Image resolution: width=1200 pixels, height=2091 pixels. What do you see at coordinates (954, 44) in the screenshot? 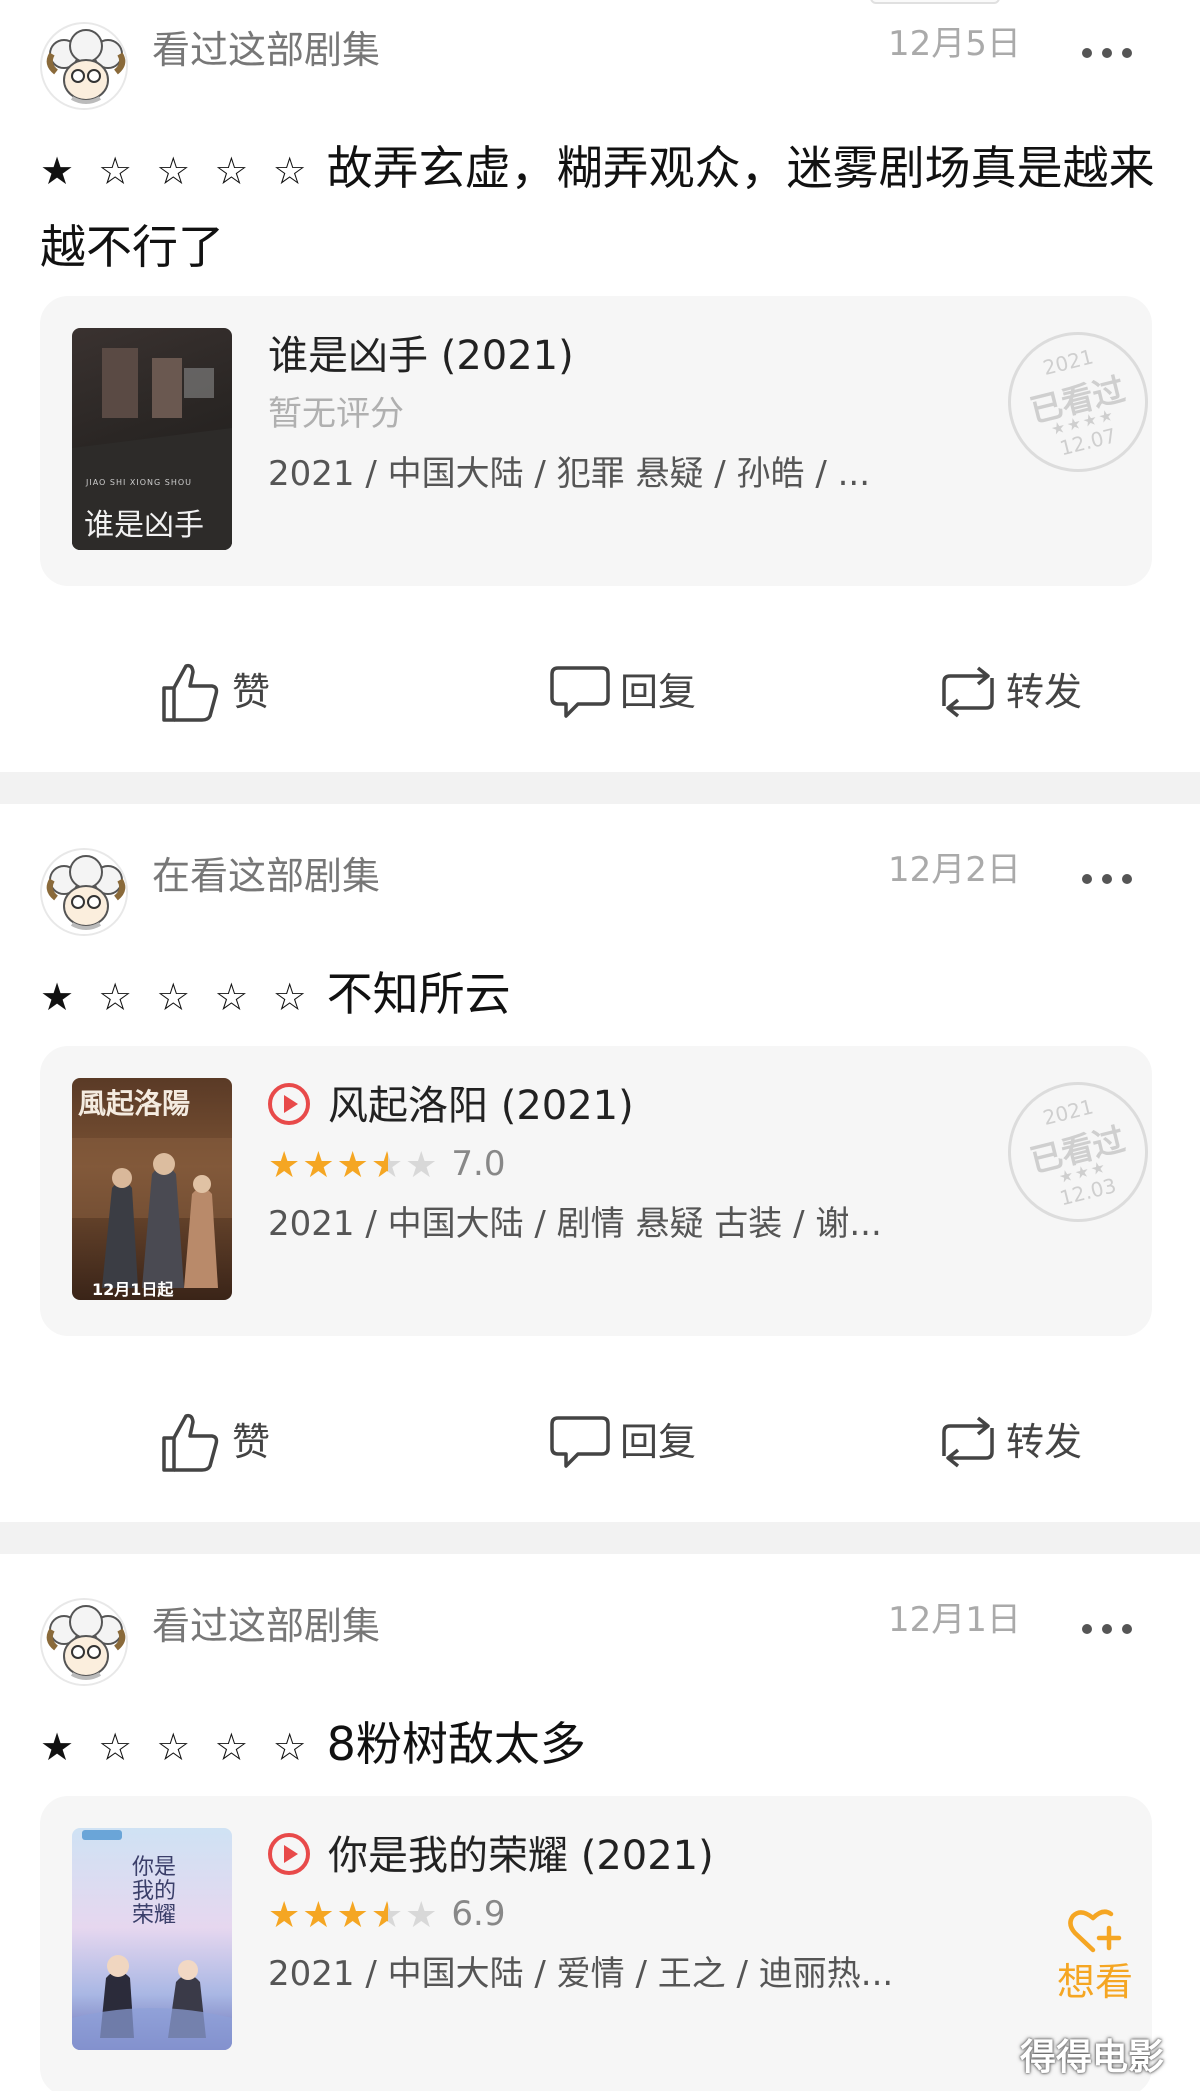
I see `post-date: 12月5日` at bounding box center [954, 44].